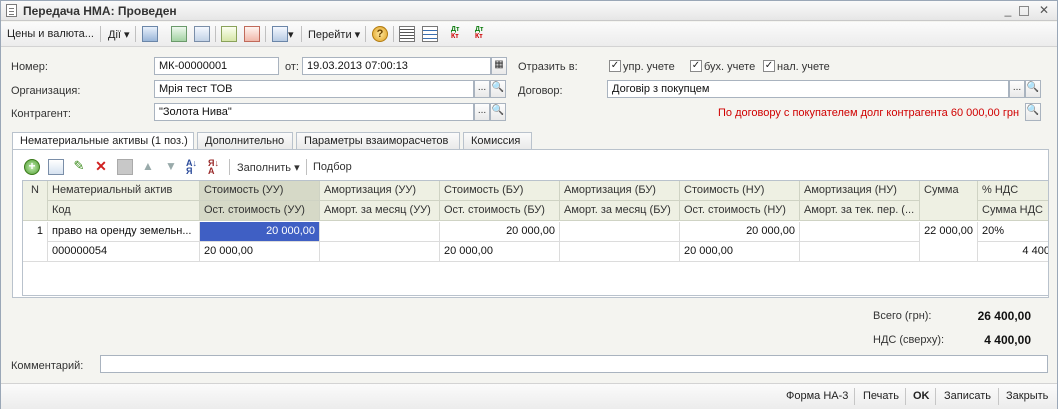  I want to click on cost-tax-cell: 20 000,00, so click(740, 232).